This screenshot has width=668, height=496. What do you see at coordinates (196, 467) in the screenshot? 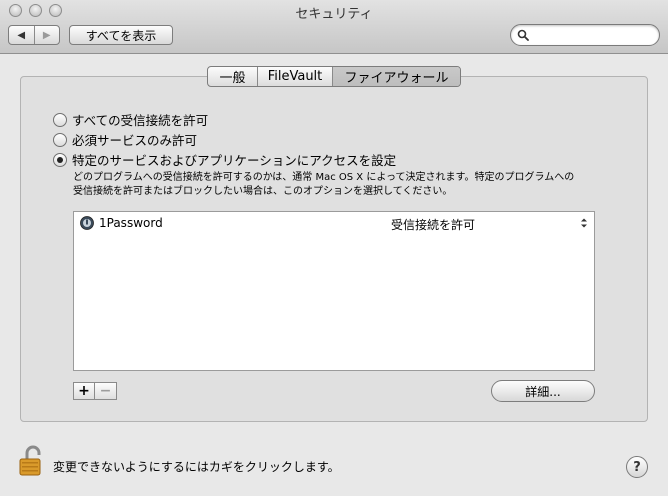
I see `lock-message: 変更できないようにするにはカギをクリックします。` at bounding box center [196, 467].